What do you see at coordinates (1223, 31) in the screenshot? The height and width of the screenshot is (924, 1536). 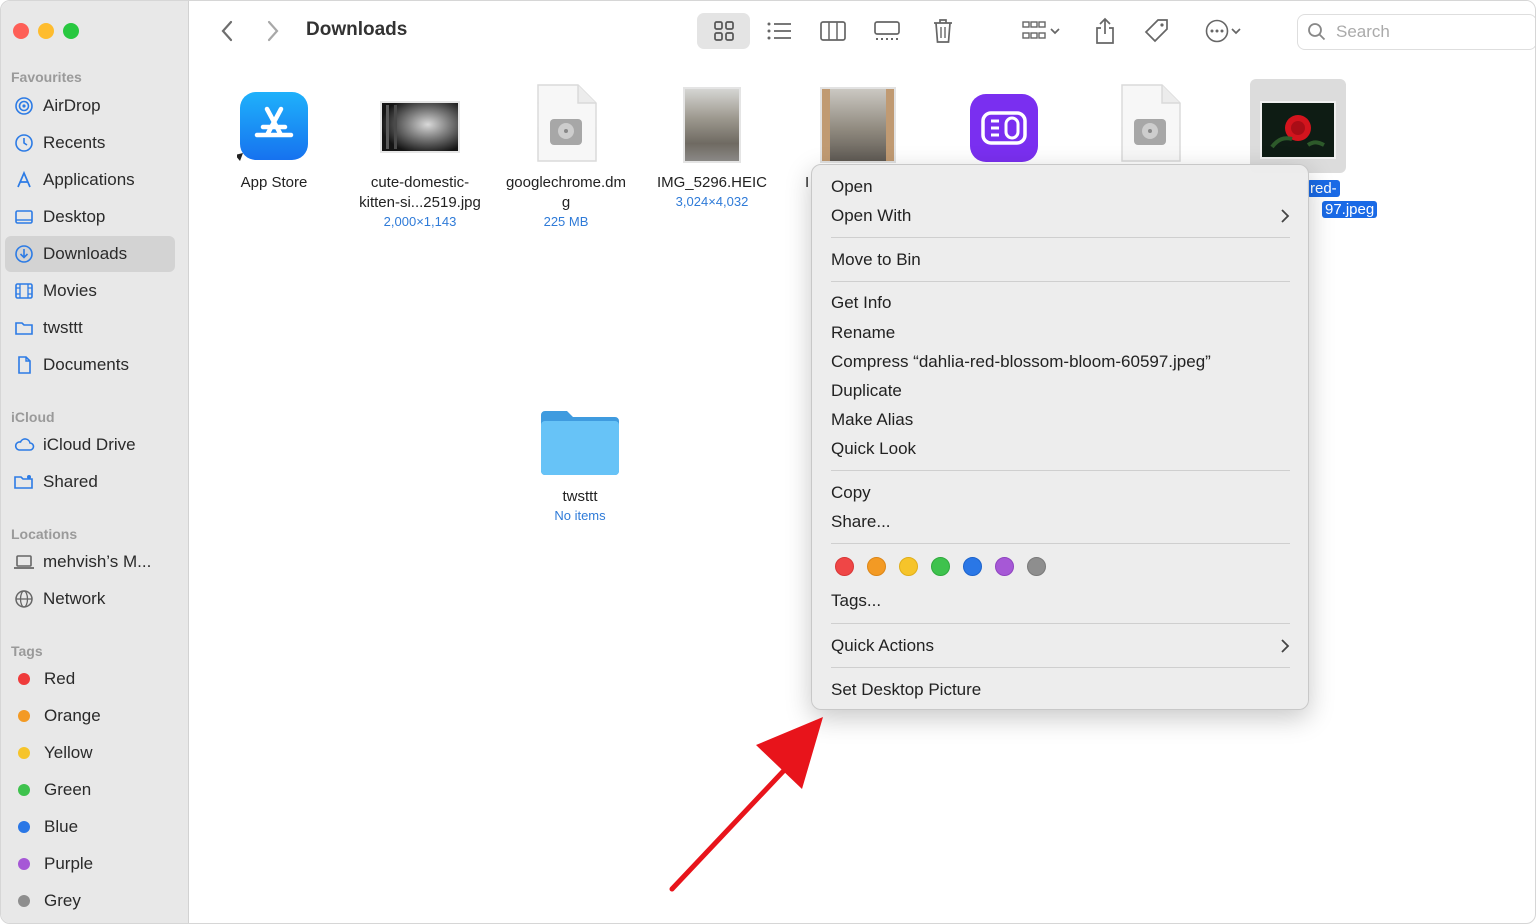 I see `more-actions-button` at bounding box center [1223, 31].